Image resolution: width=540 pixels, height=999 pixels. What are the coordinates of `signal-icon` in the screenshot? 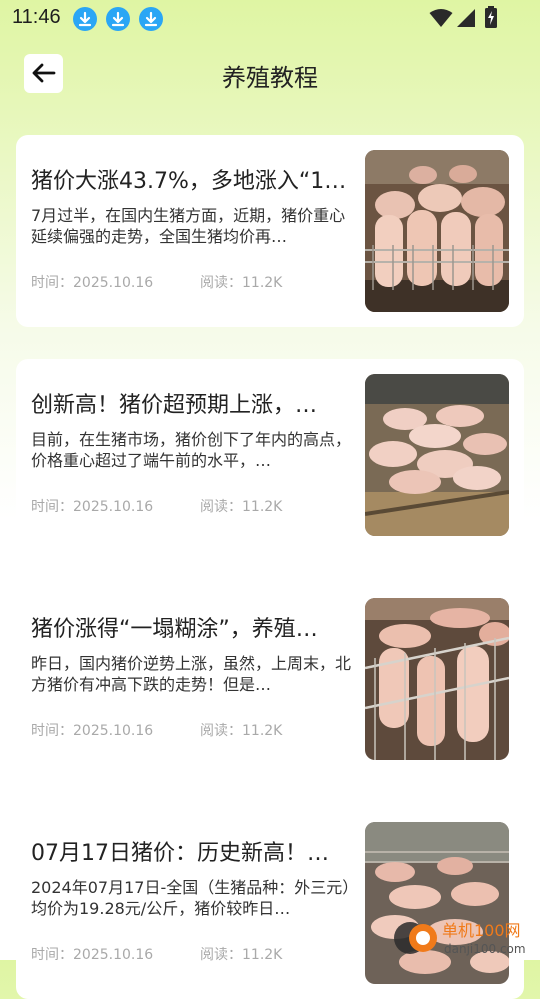 It's located at (466, 18).